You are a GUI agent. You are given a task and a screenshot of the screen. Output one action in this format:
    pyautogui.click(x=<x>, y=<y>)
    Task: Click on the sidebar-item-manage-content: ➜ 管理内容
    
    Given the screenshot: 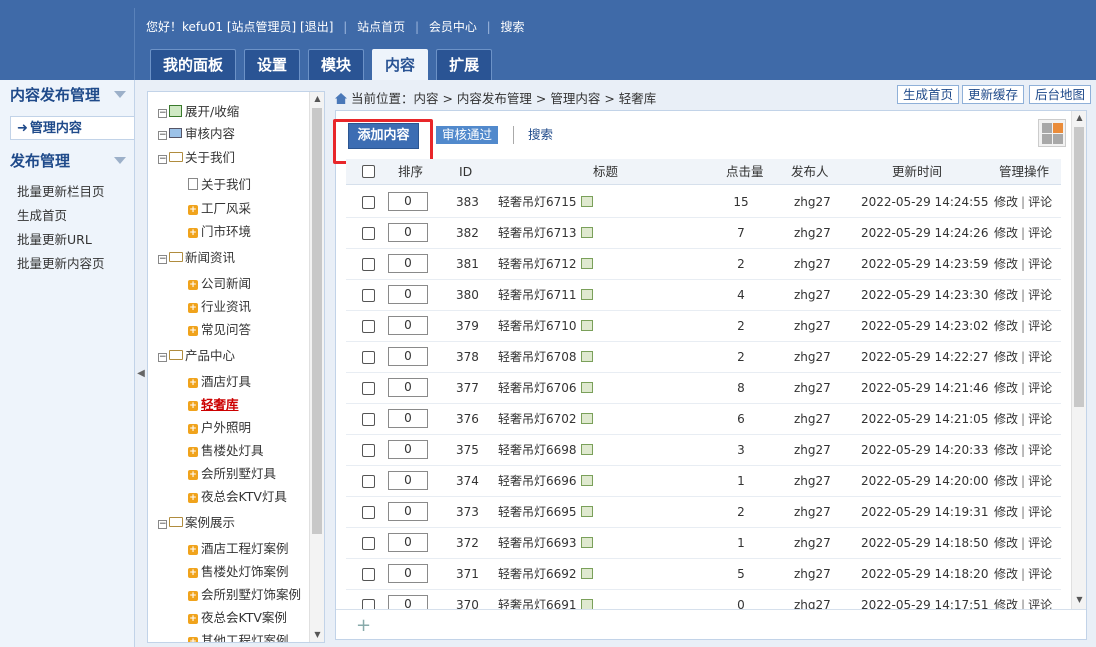 What is the action you would take?
    pyautogui.click(x=72, y=128)
    